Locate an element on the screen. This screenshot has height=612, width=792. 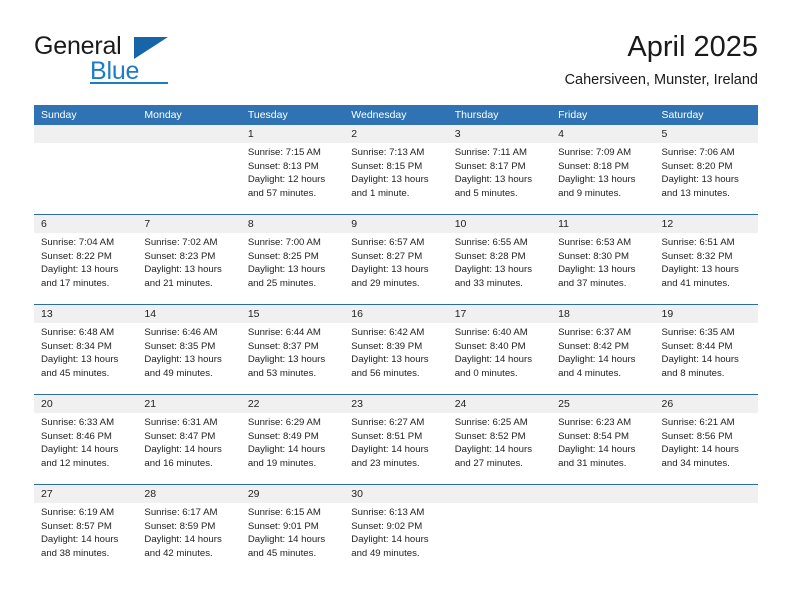
day-number: 5 is located at coordinates (706, 134).